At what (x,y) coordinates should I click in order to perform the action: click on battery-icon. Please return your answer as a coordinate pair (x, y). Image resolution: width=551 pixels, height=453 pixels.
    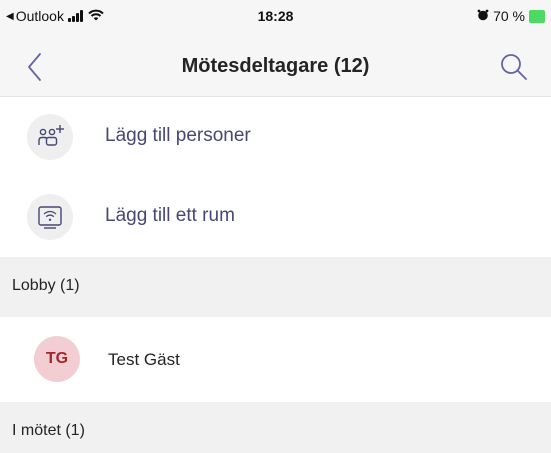
    Looking at the image, I should click on (537, 16).